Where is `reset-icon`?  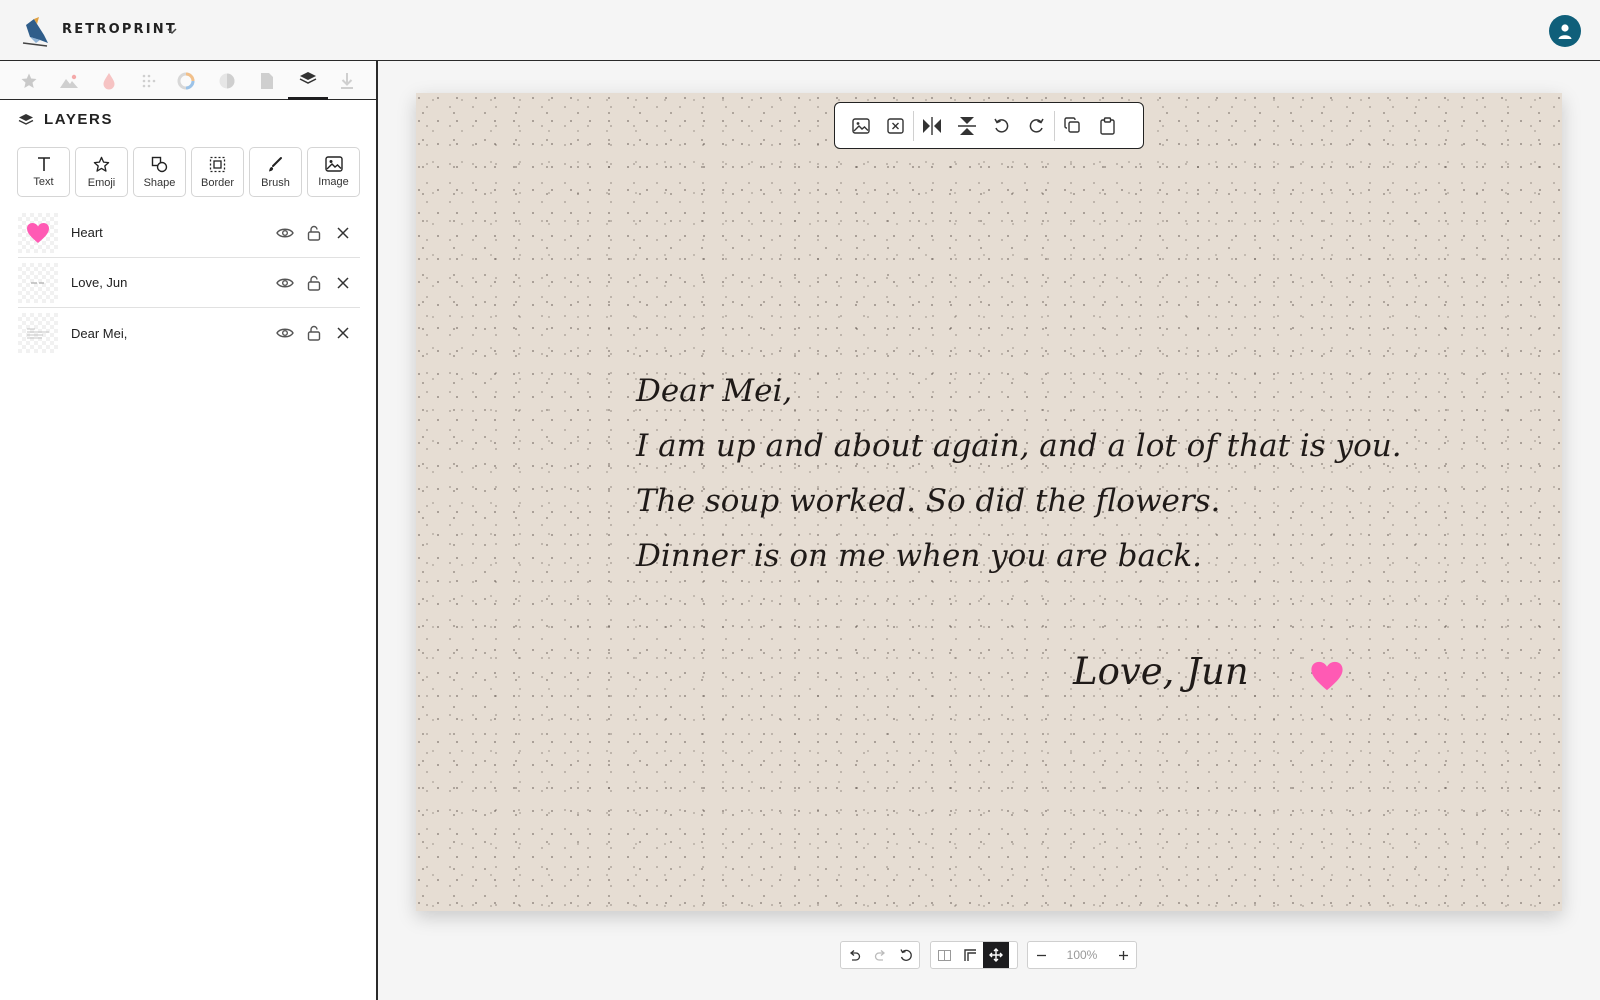 reset-icon is located at coordinates (906, 955).